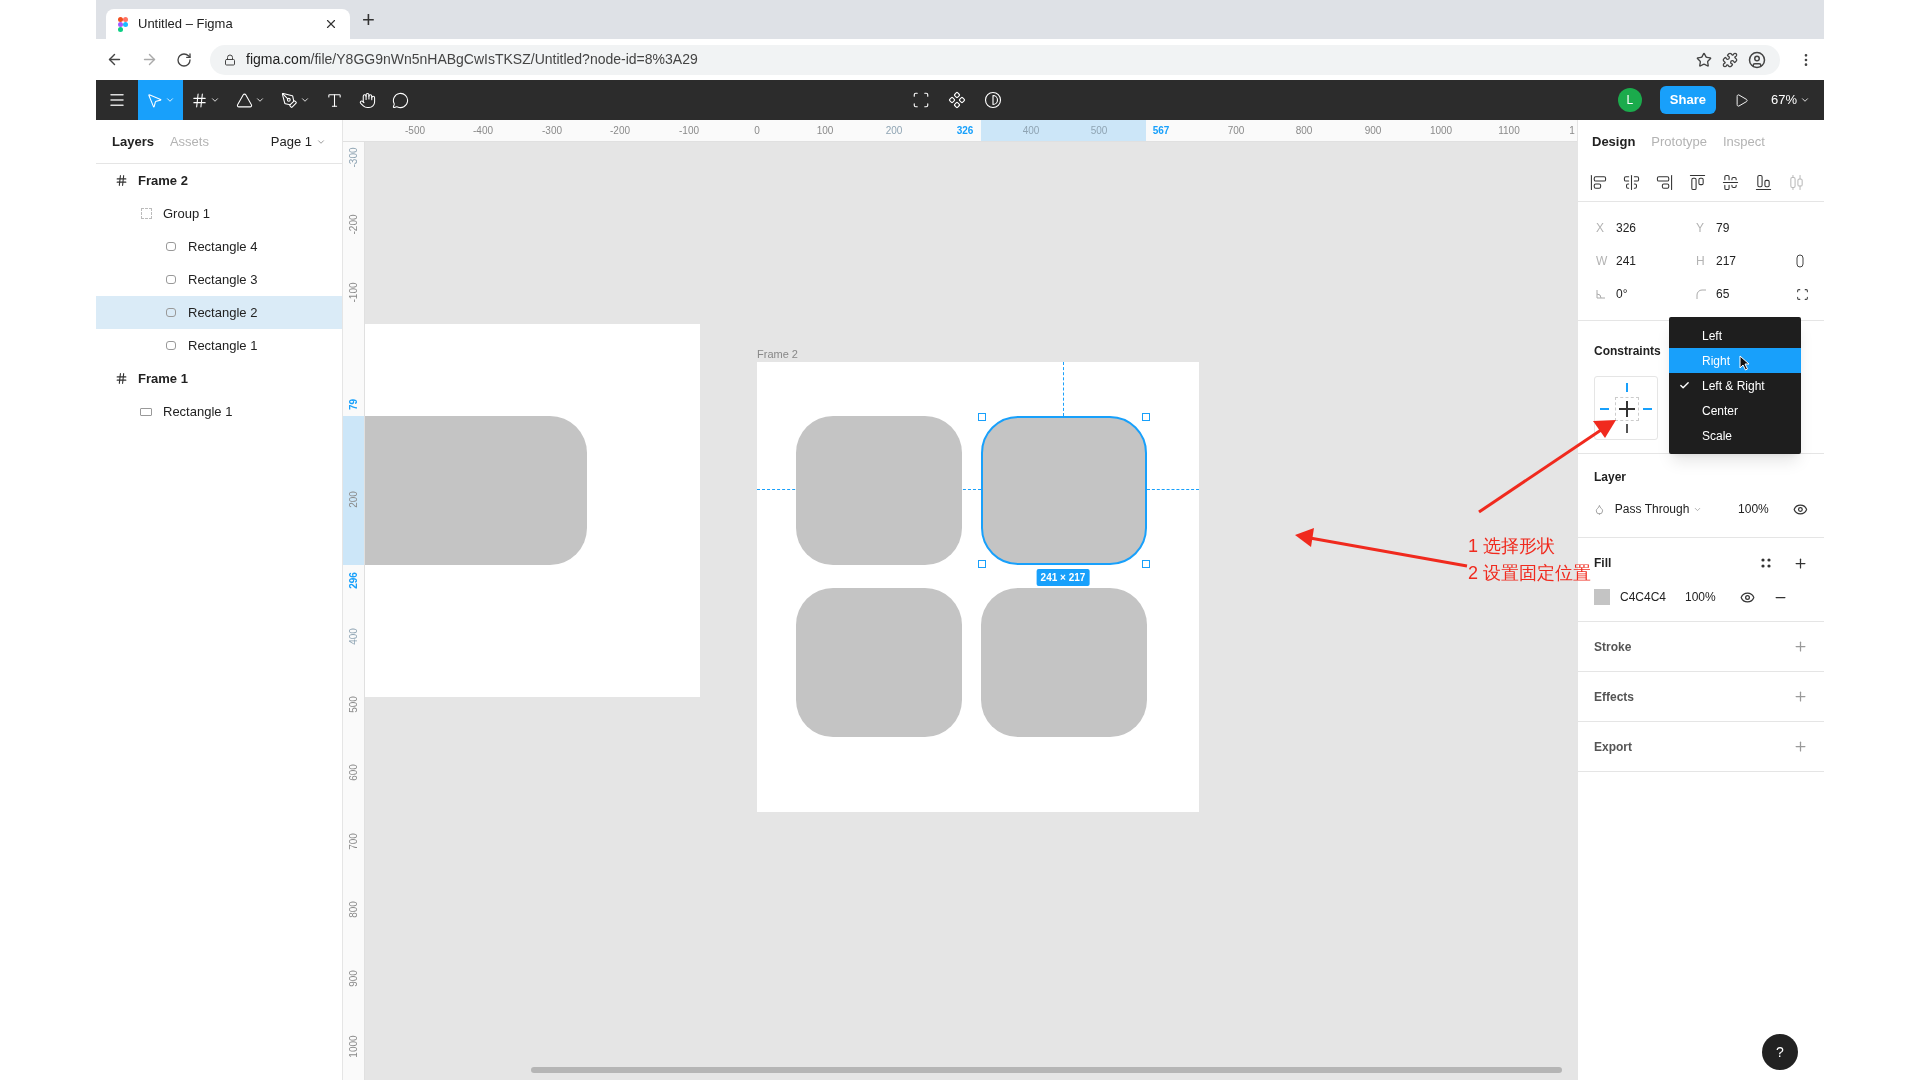 This screenshot has width=1920, height=1080. I want to click on scrollbar, so click(1046, 1070).